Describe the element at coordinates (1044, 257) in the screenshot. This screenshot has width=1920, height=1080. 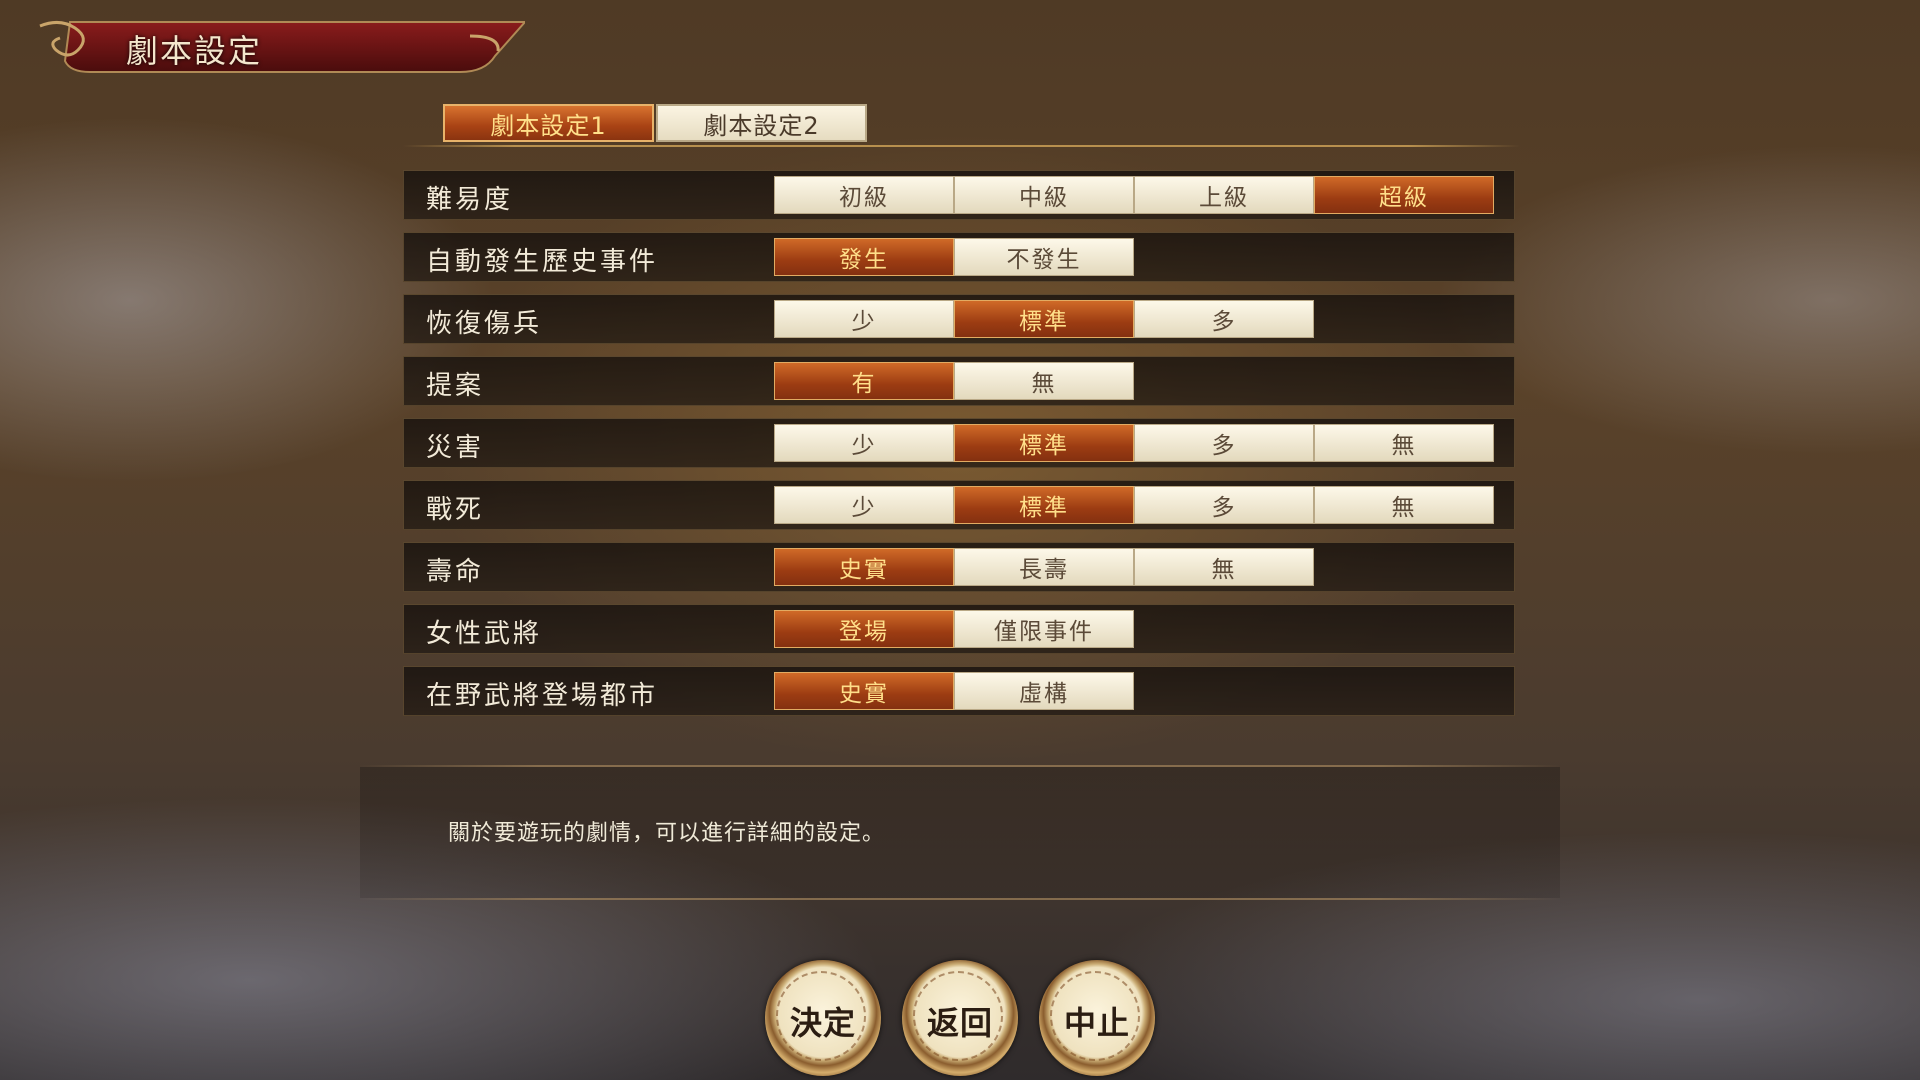
I see `setting-option-button: 不發生` at that location.